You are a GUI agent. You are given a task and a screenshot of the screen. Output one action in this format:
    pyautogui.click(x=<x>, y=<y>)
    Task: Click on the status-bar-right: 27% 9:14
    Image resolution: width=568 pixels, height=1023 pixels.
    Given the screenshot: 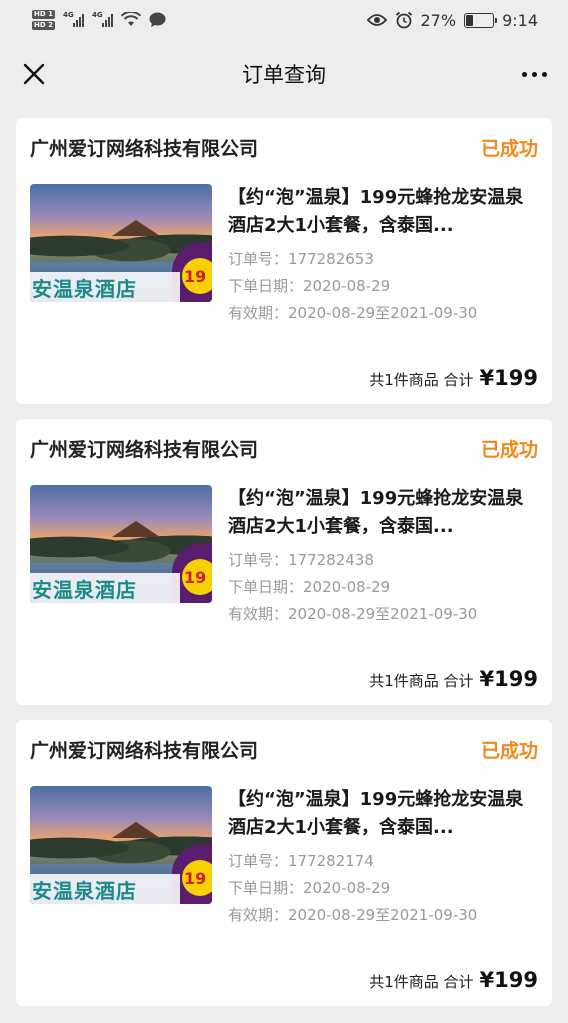 What is the action you would take?
    pyautogui.click(x=452, y=20)
    